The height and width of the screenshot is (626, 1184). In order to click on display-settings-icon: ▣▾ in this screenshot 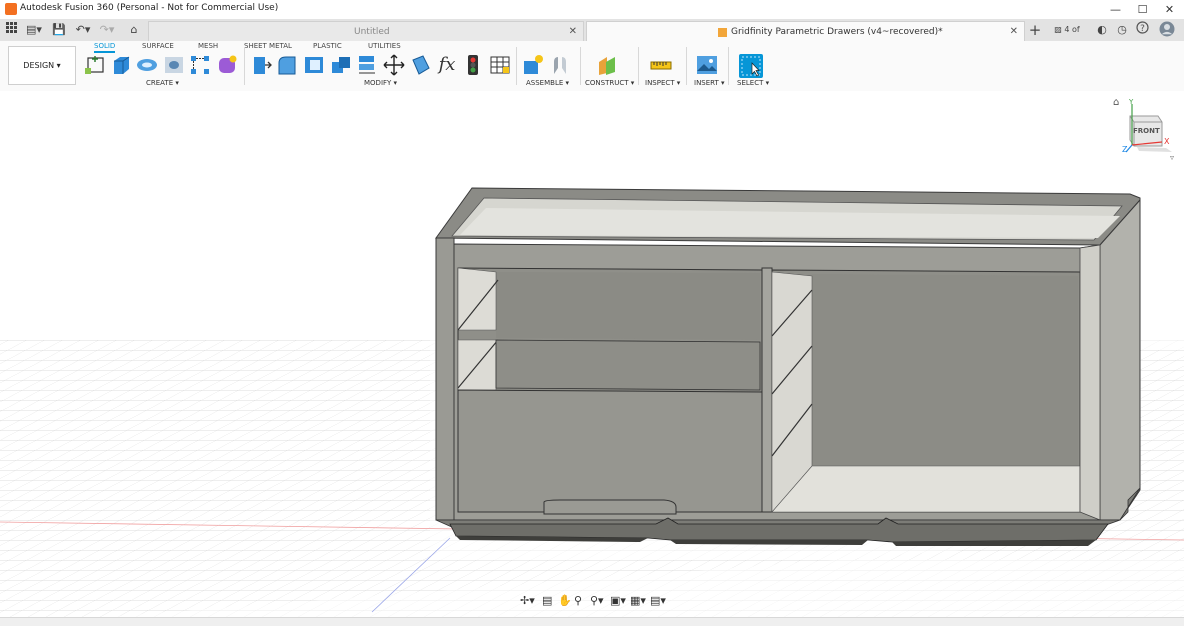, I will do `click(618, 600)`.